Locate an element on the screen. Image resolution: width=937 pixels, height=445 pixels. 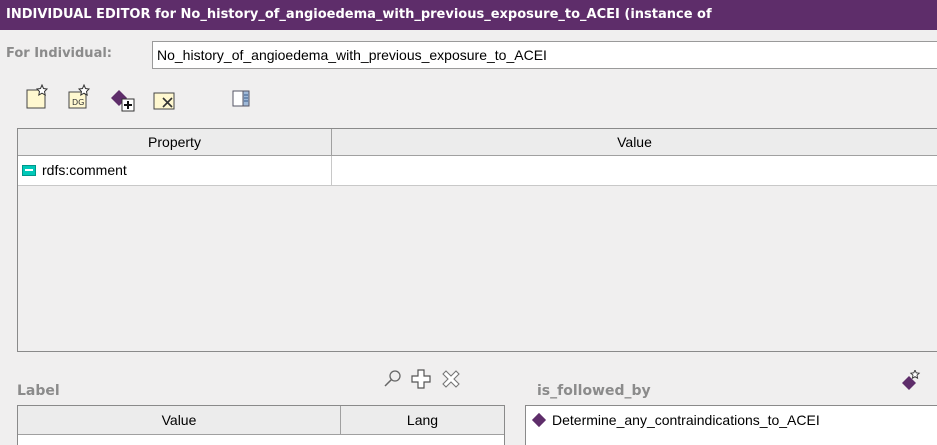
create-slot-icon: DG is located at coordinates (79, 98).